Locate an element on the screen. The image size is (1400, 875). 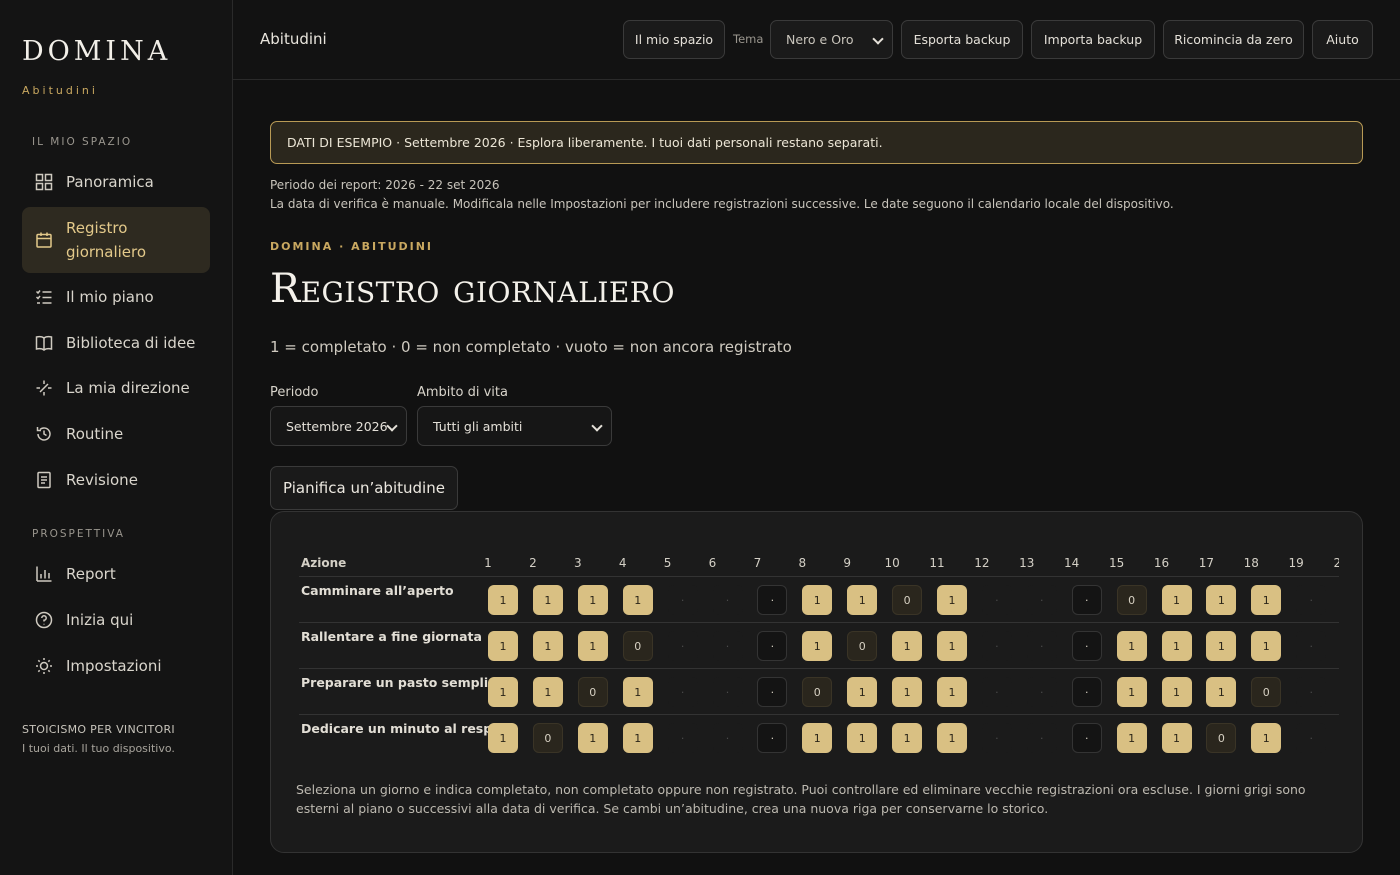
sidebar-item-review: Revisione is located at coordinates (116, 480).